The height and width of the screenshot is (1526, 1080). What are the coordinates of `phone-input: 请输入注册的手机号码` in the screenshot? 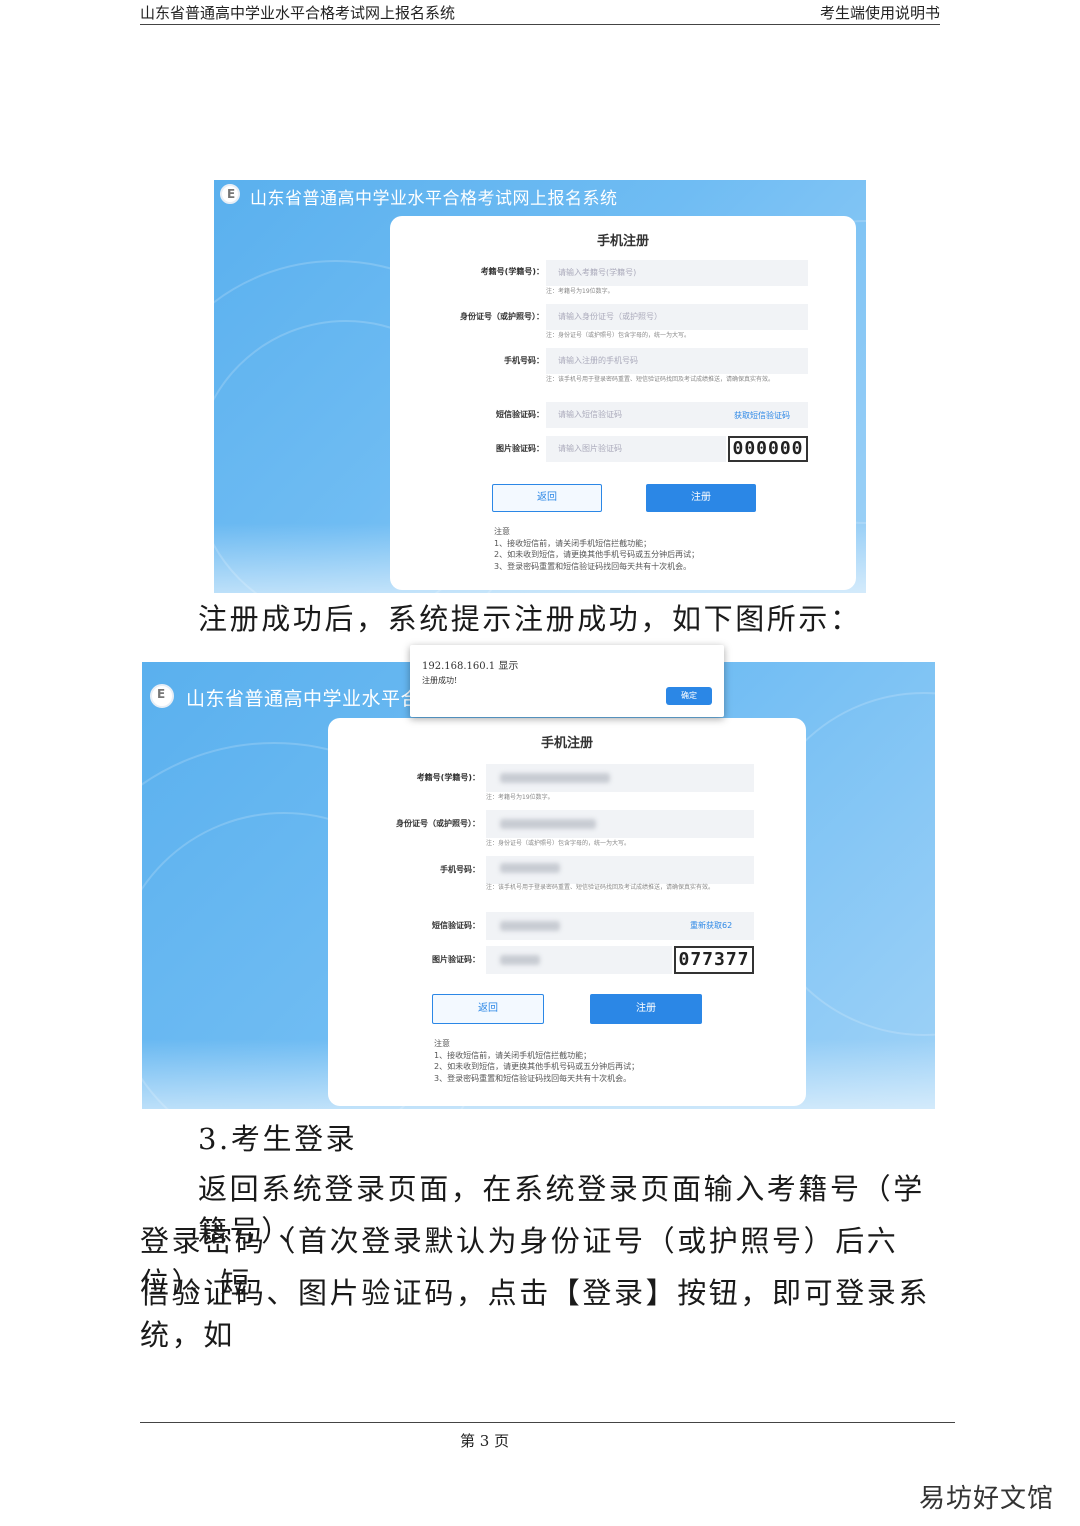 It's located at (677, 361).